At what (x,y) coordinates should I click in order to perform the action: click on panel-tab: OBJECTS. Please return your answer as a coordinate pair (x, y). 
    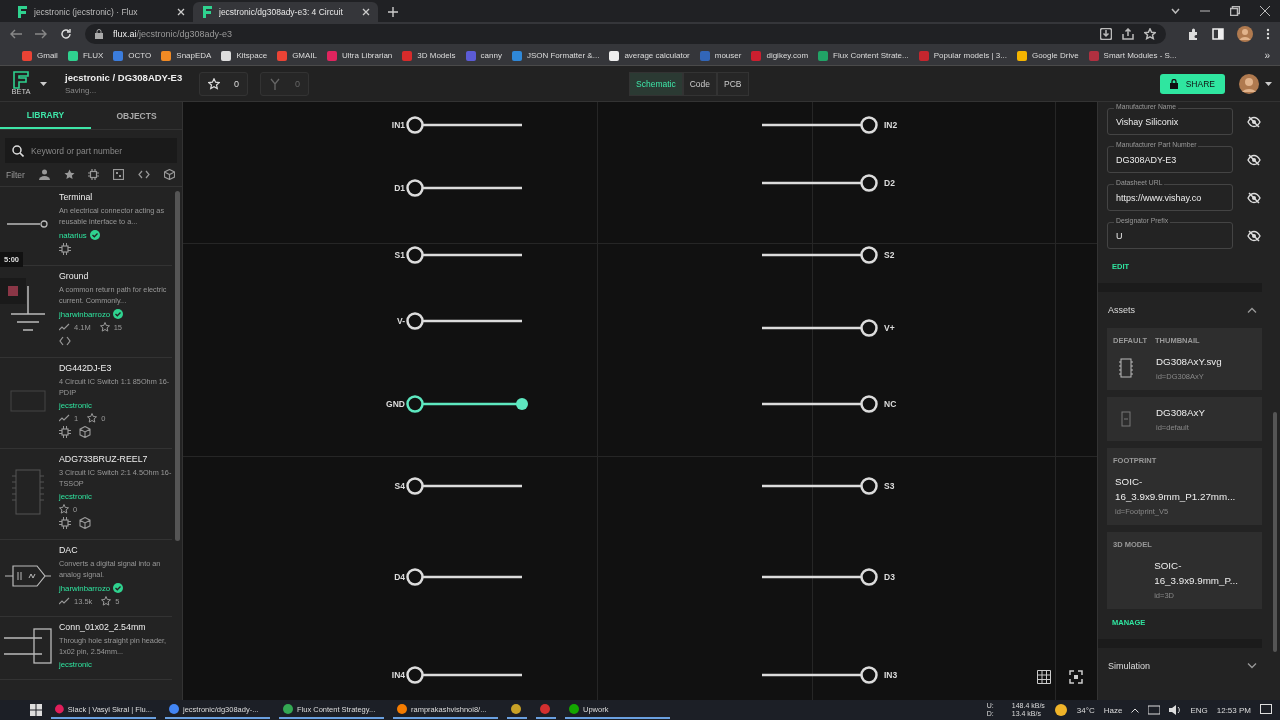
    Looking at the image, I should click on (136, 115).